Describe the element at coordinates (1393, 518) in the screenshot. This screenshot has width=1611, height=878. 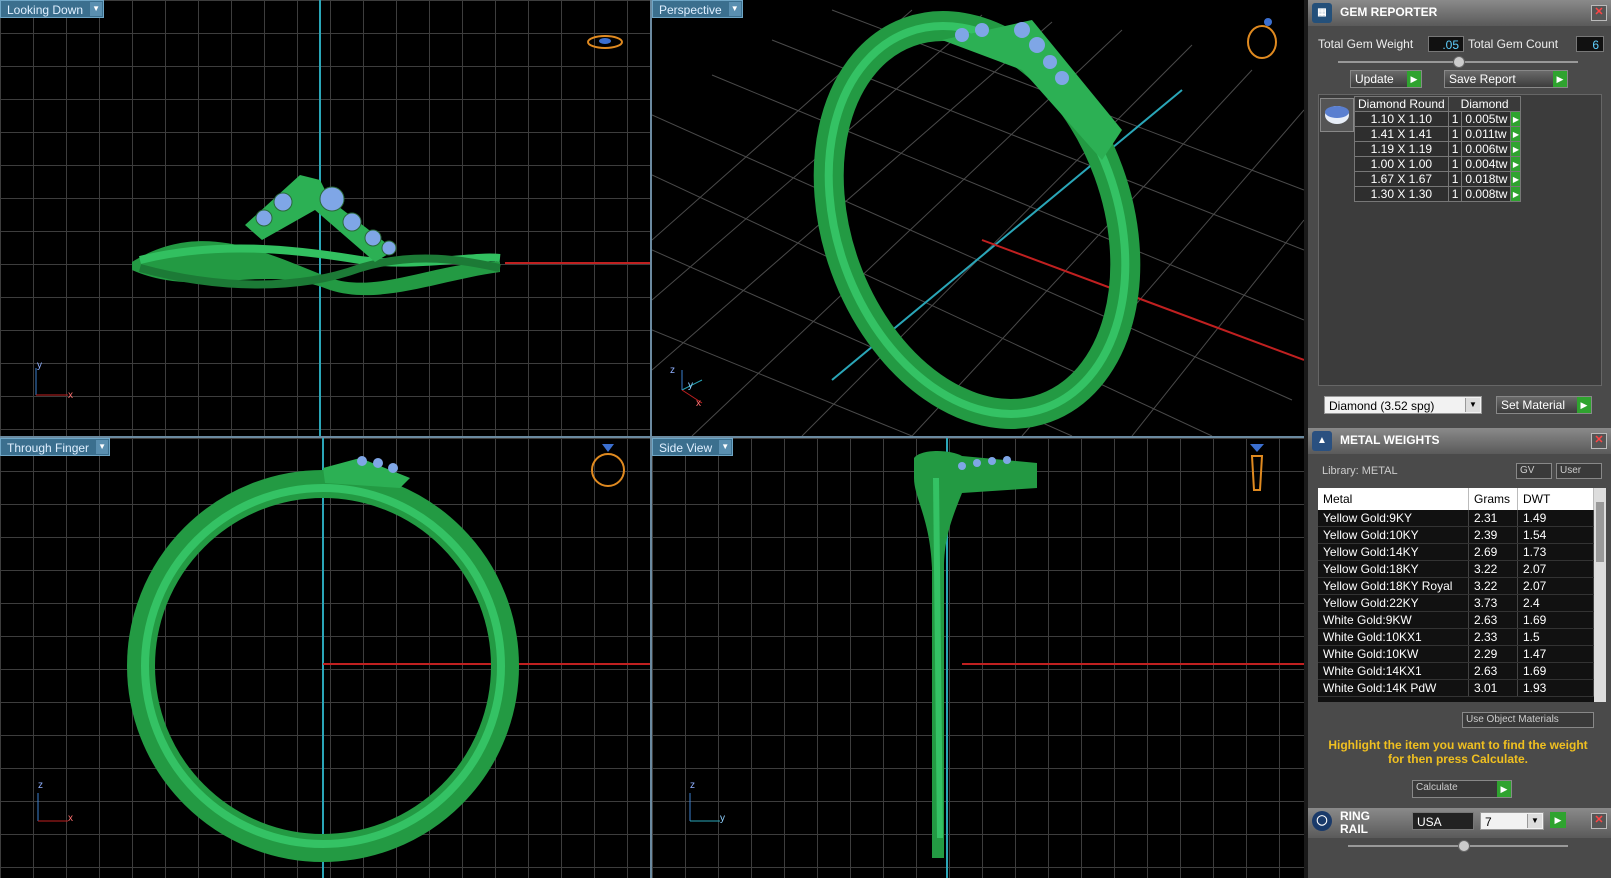
I see `metal-name: Yellow Gold:9KY` at that location.